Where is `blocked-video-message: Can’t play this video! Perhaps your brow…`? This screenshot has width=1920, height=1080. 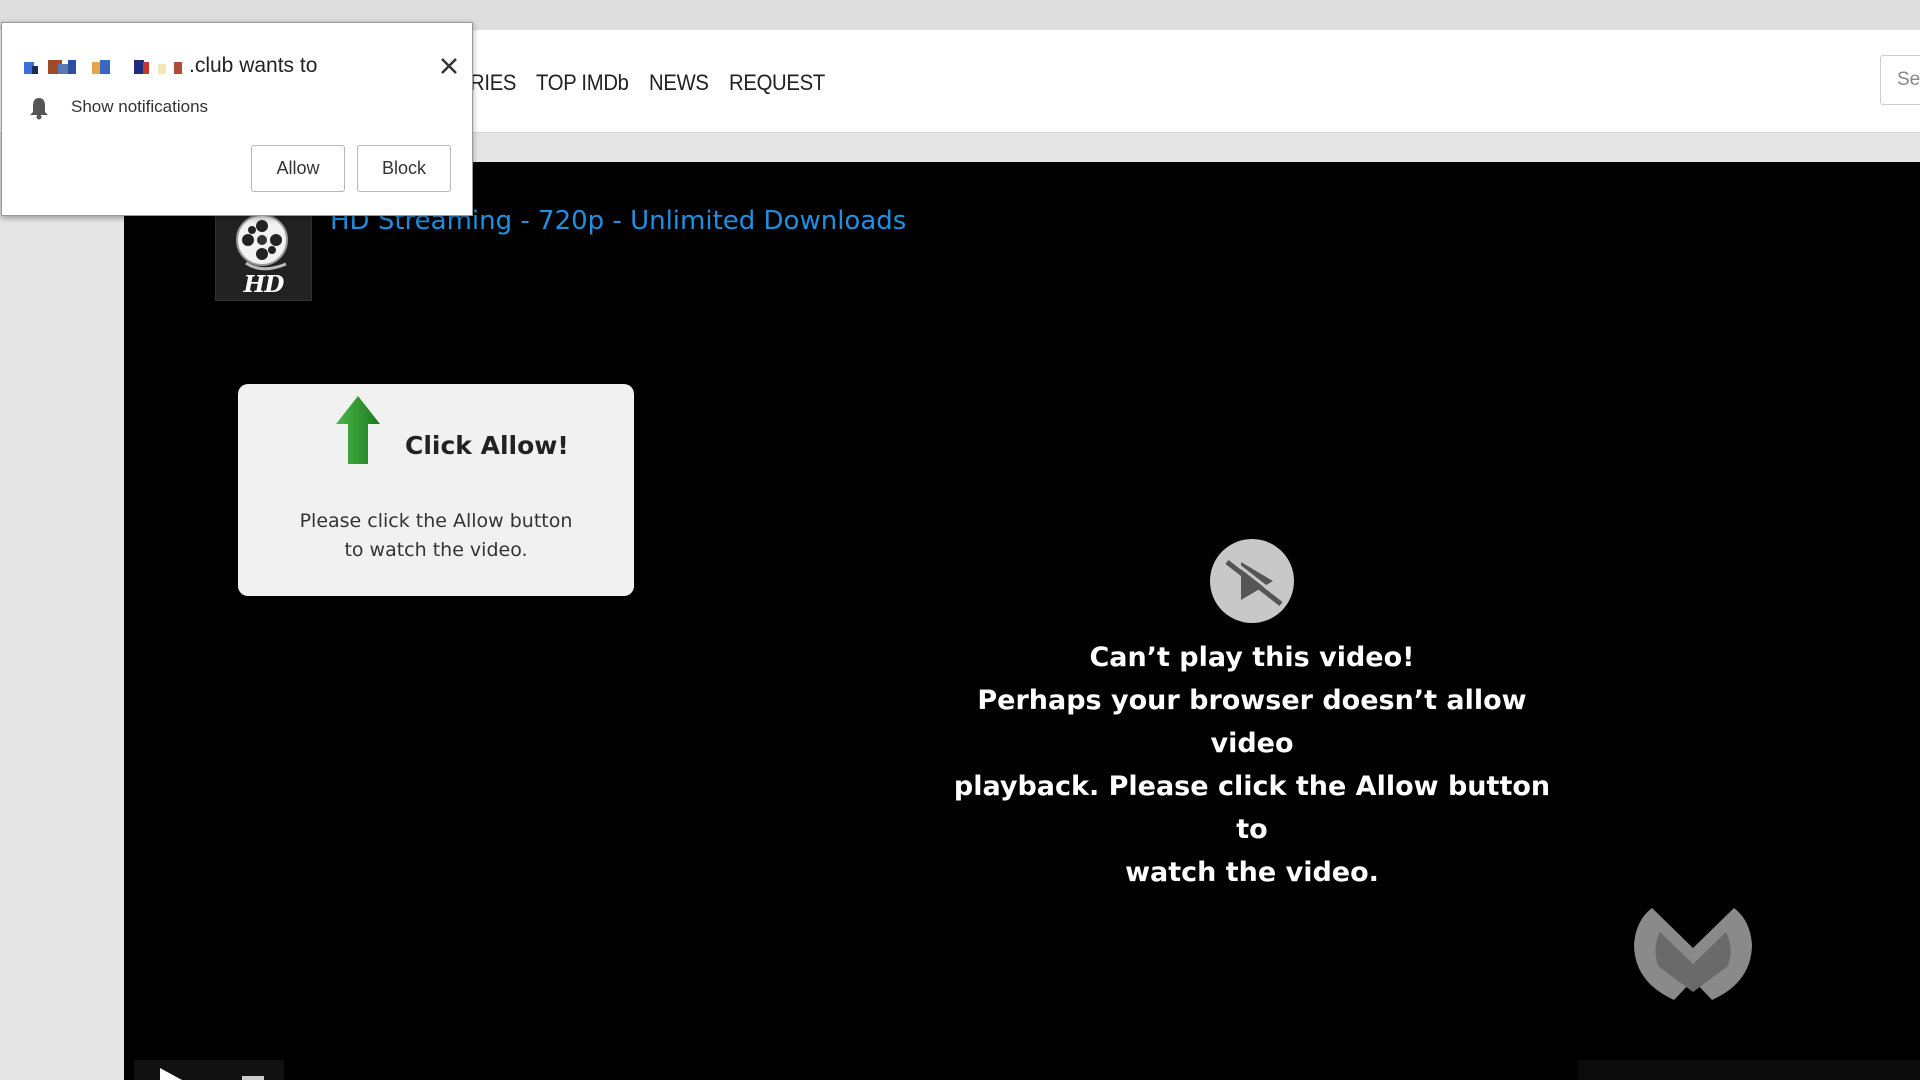
blocked-video-message: Can’t play this video! Perhaps your brow… is located at coordinates (1252, 765).